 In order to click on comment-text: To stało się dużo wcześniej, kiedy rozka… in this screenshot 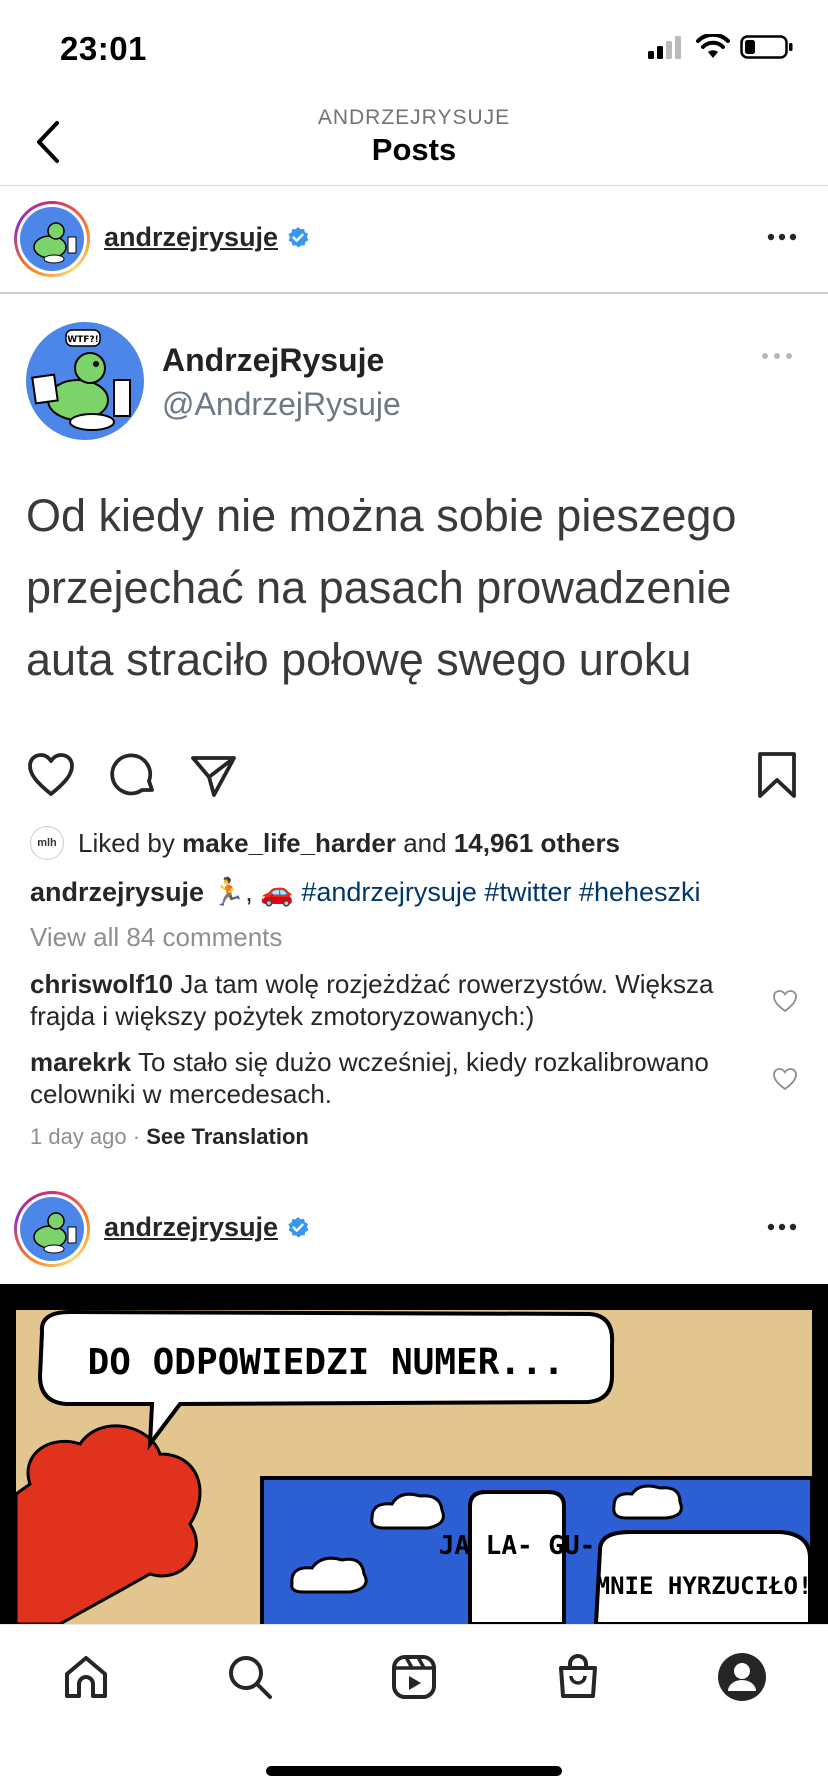, I will do `click(369, 1078)`.